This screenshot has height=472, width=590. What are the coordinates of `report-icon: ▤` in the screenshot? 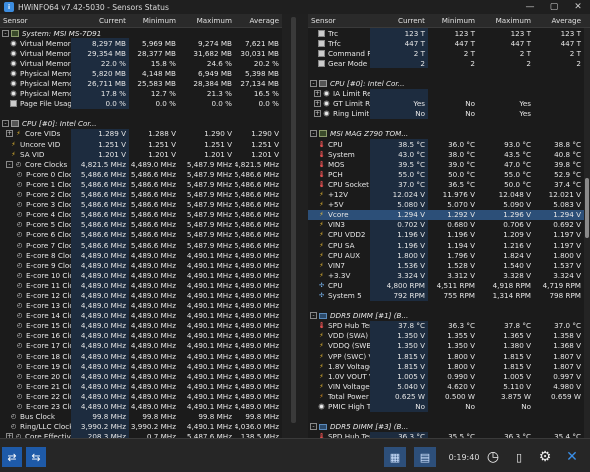 It's located at (425, 457).